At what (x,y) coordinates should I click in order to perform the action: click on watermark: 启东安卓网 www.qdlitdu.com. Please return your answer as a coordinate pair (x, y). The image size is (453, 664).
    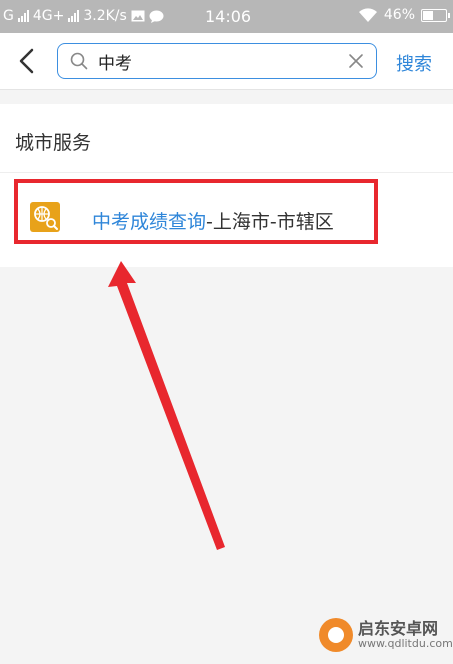
    Looking at the image, I should click on (386, 635).